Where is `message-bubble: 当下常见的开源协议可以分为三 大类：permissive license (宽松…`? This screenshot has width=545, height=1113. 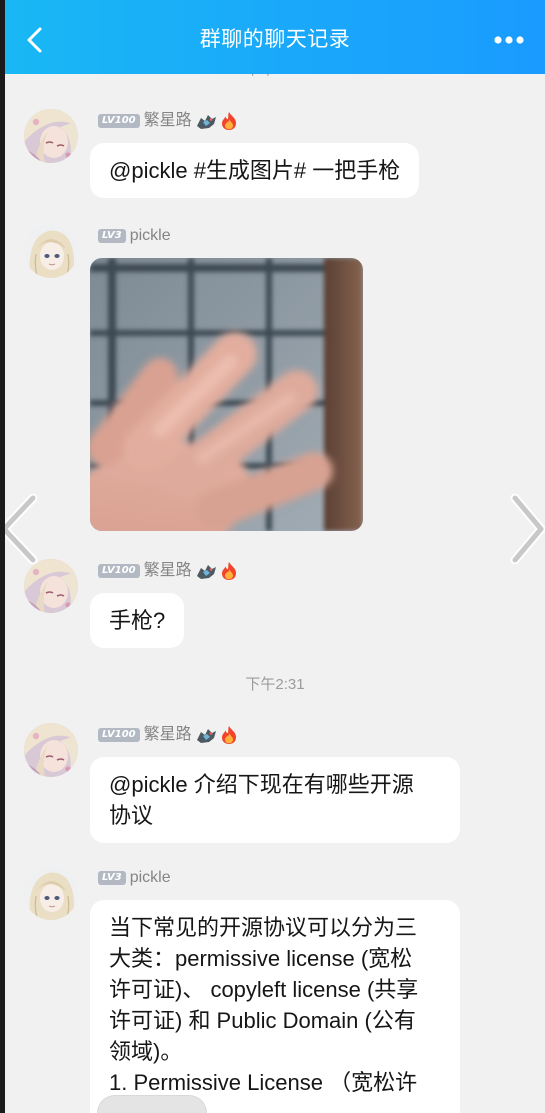
message-bubble: 当下常见的开源协议可以分为三 大类：permissive license (宽松… is located at coordinates (275, 1006).